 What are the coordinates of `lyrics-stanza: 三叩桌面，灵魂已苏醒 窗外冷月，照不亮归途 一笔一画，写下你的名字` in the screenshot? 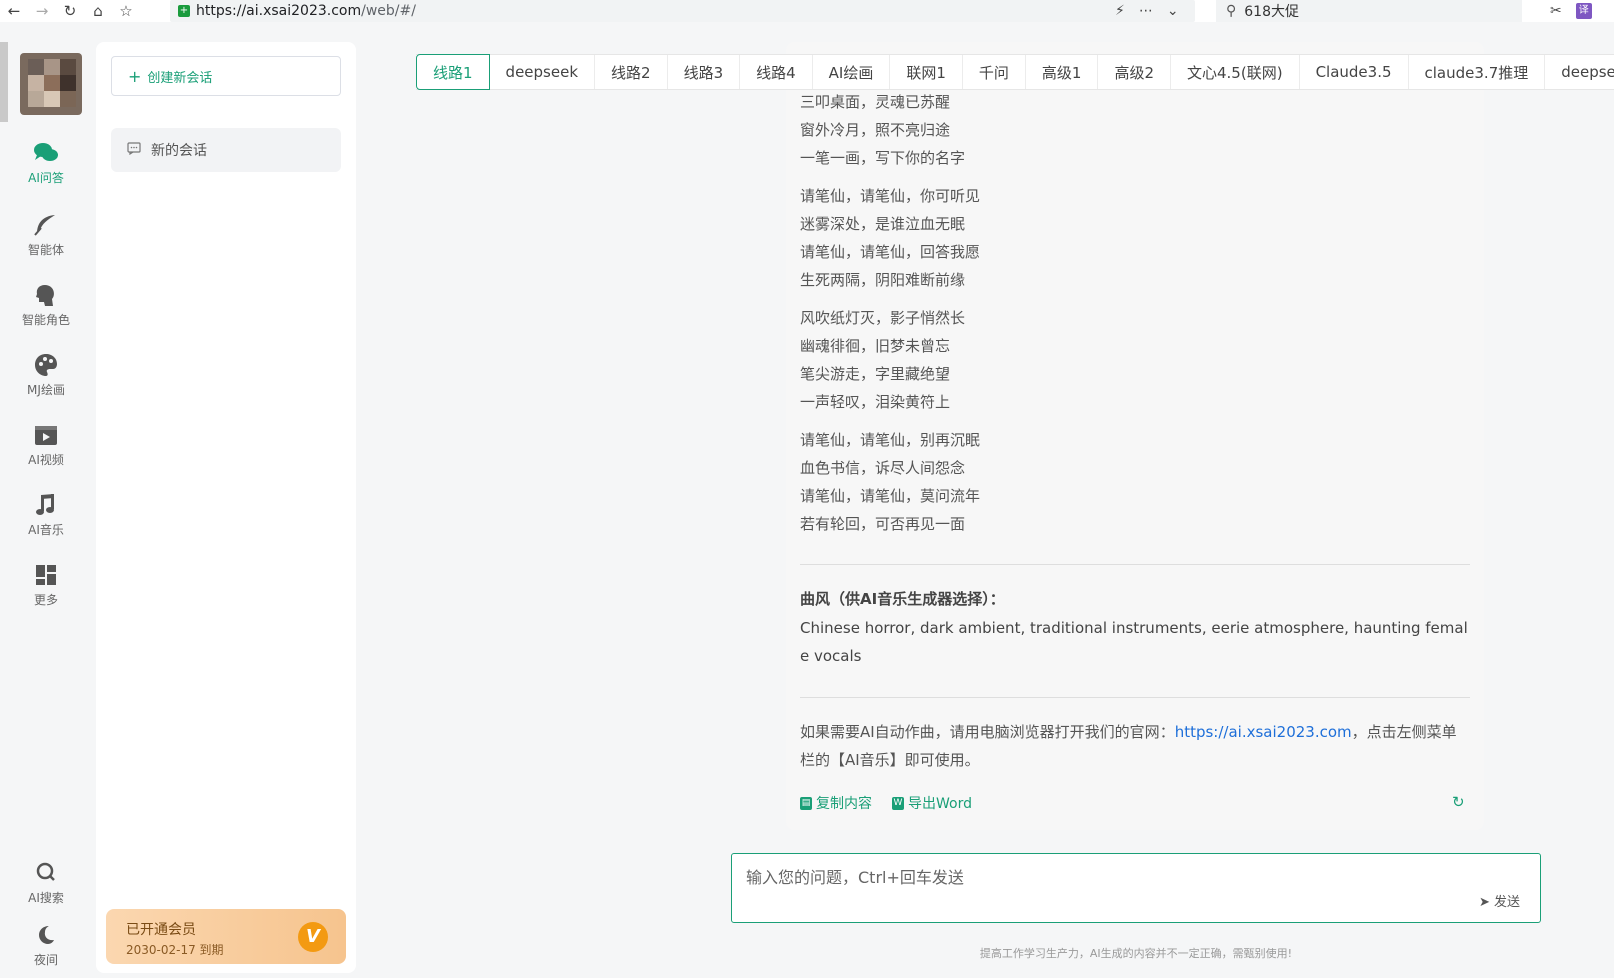 It's located at (1135, 130).